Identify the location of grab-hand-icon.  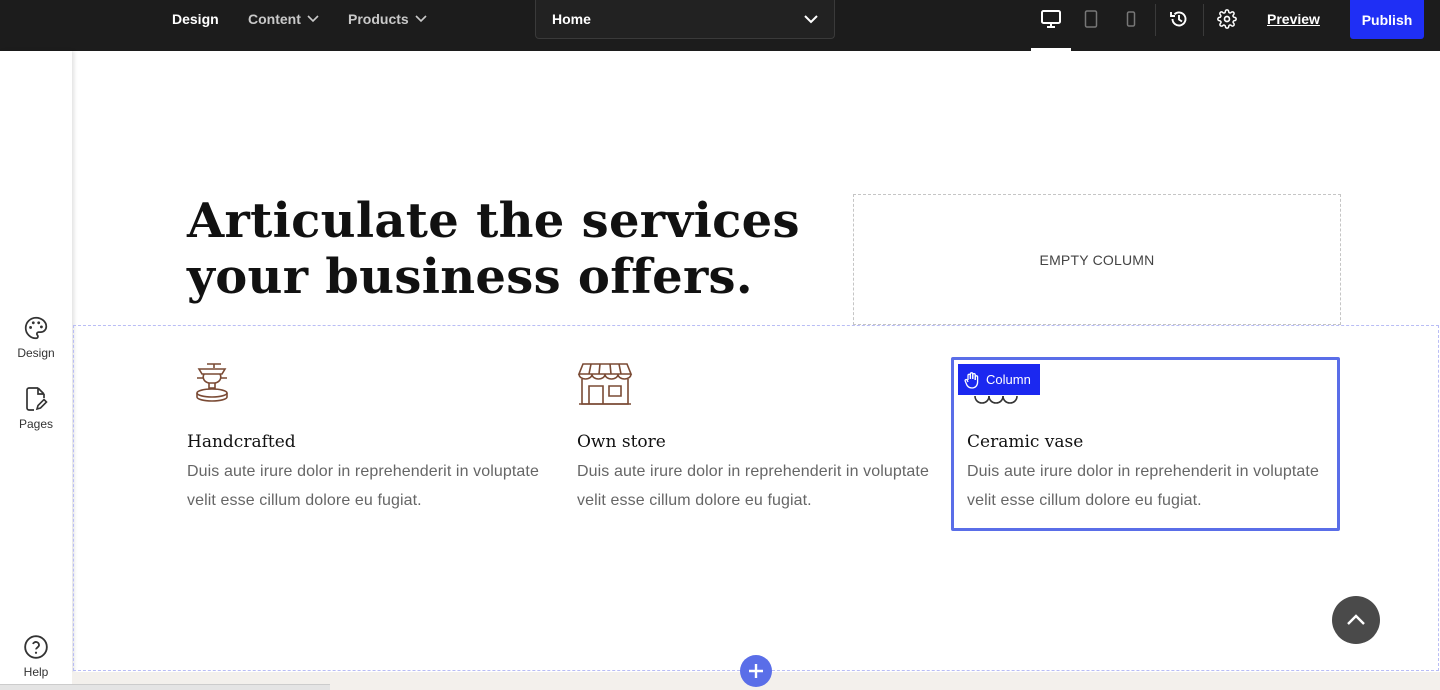
(971, 380).